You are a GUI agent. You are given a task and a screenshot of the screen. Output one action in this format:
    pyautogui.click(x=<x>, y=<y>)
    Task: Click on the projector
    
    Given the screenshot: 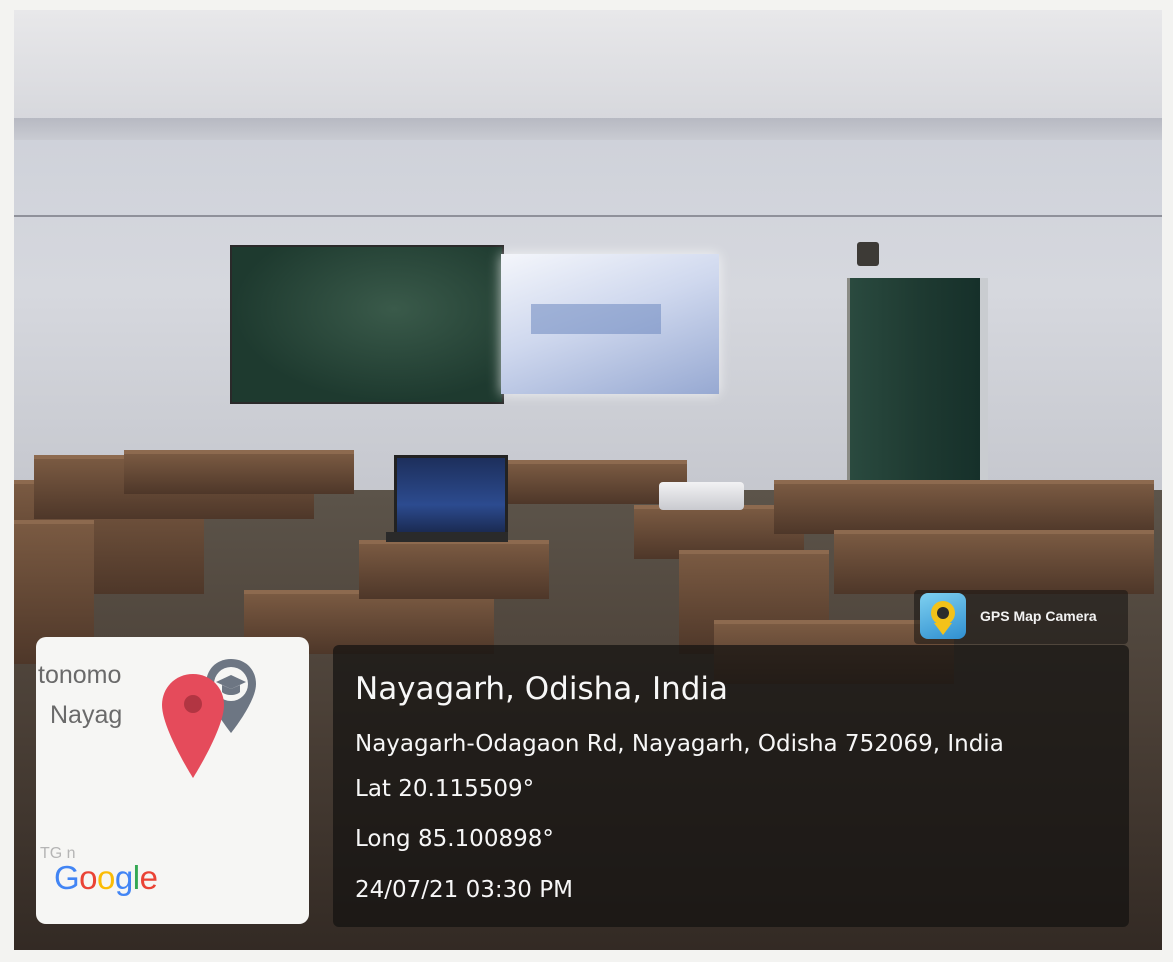 What is the action you would take?
    pyautogui.click(x=701, y=496)
    